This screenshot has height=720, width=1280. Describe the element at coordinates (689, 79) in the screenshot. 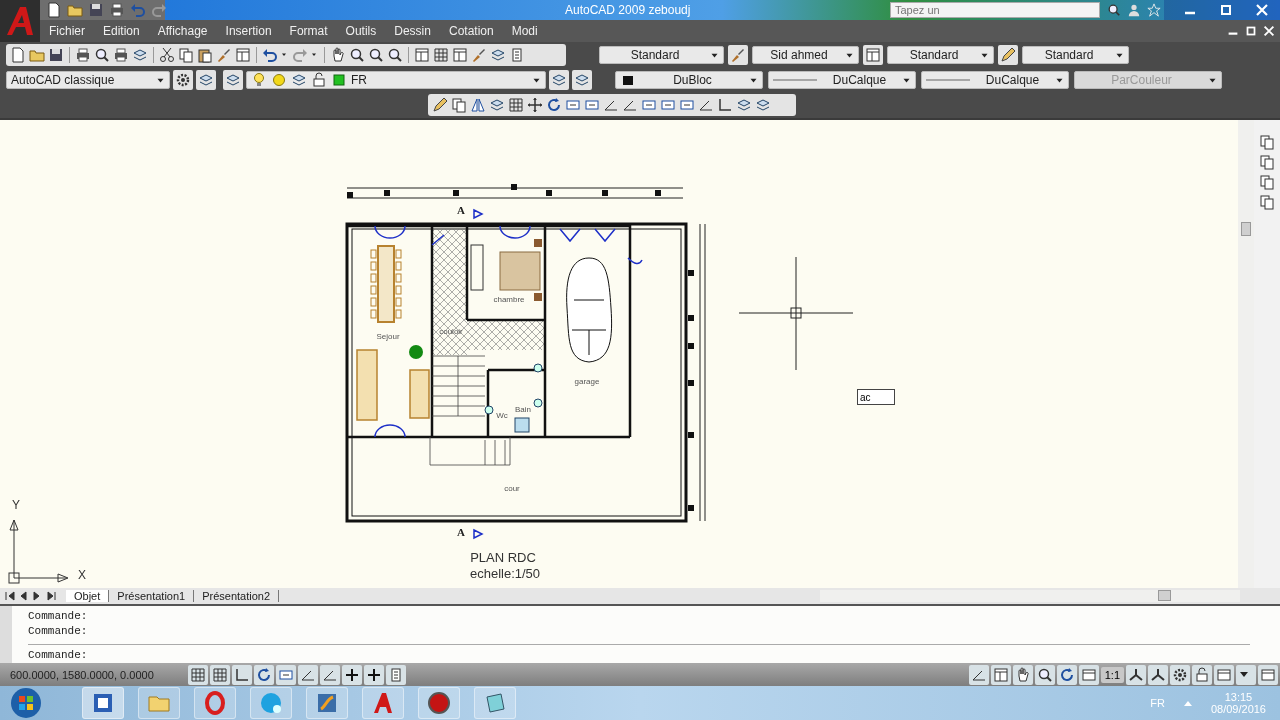

I see `color-dropdown: DuBloc` at that location.